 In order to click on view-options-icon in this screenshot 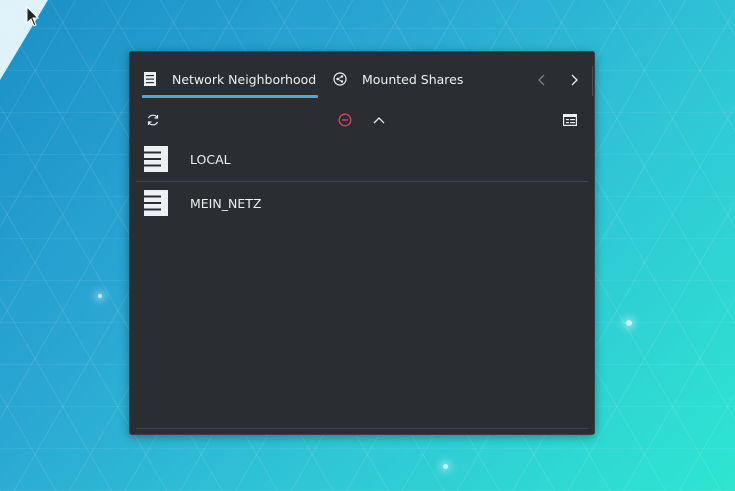, I will do `click(570, 120)`.